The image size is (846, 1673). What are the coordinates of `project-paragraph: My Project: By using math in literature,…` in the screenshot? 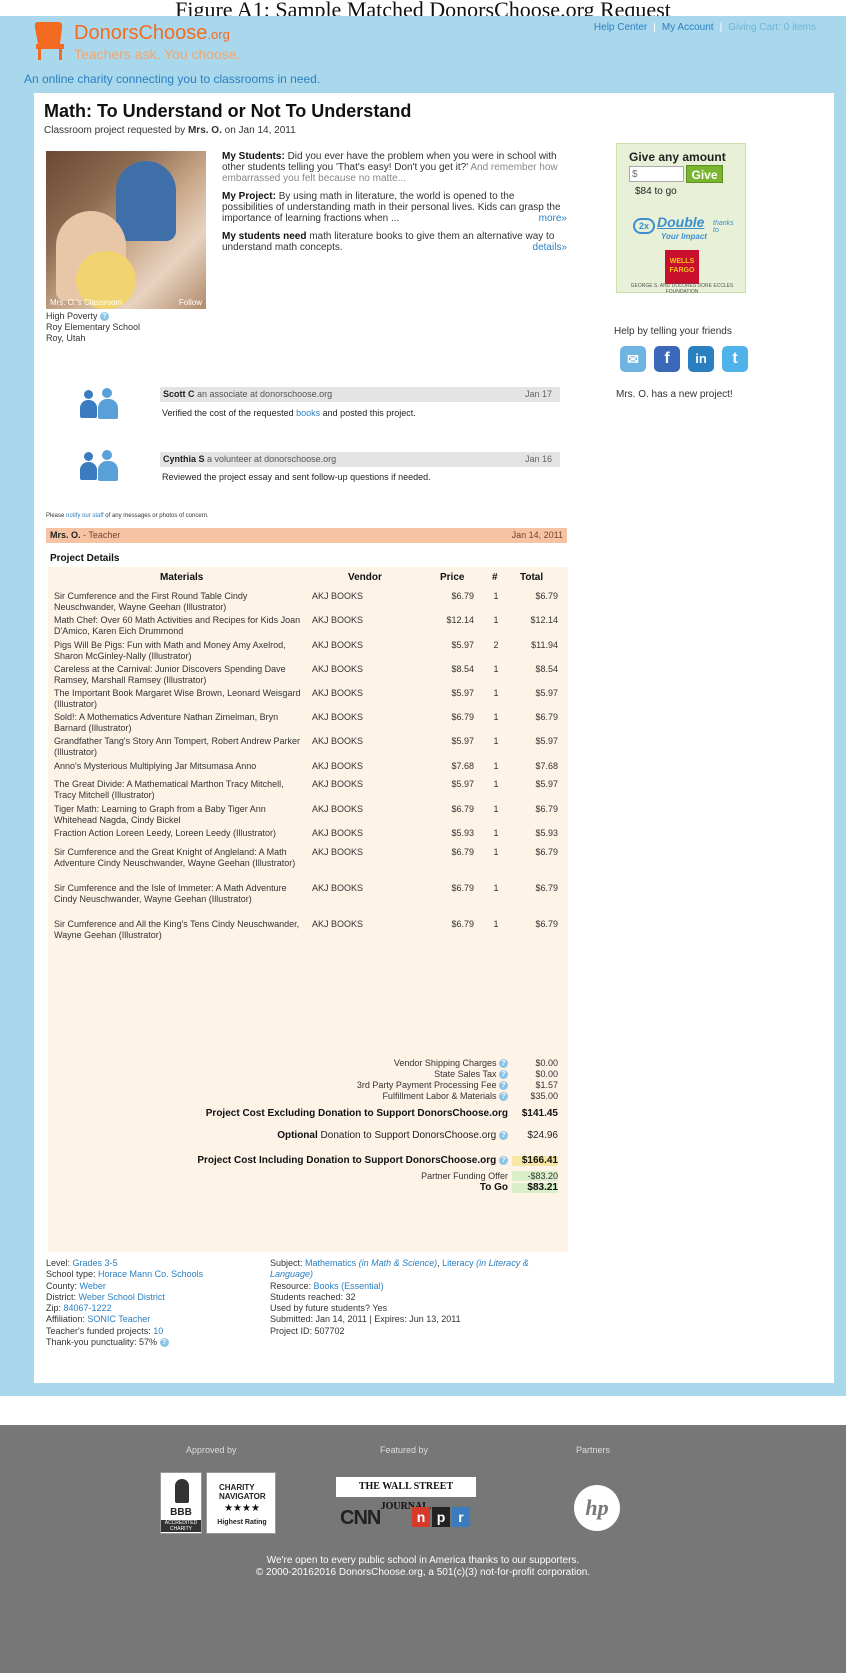 It's located at (394, 207).